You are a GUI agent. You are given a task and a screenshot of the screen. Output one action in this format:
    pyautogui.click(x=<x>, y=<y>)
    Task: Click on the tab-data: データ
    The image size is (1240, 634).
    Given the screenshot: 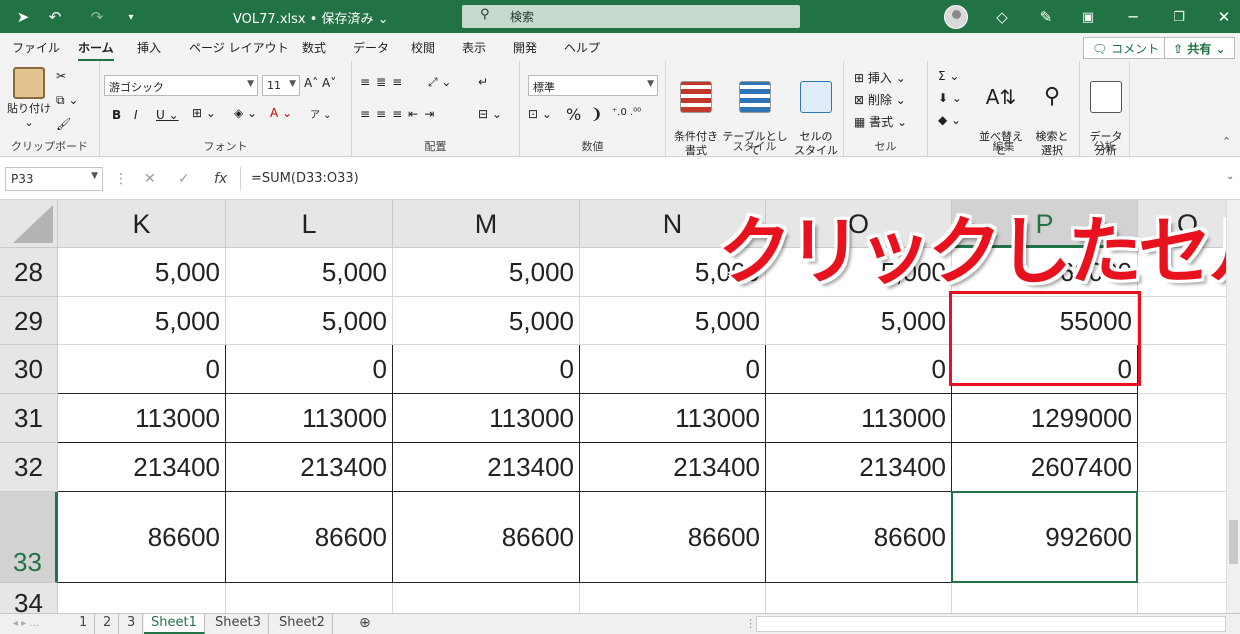 What is the action you would take?
    pyautogui.click(x=371, y=47)
    